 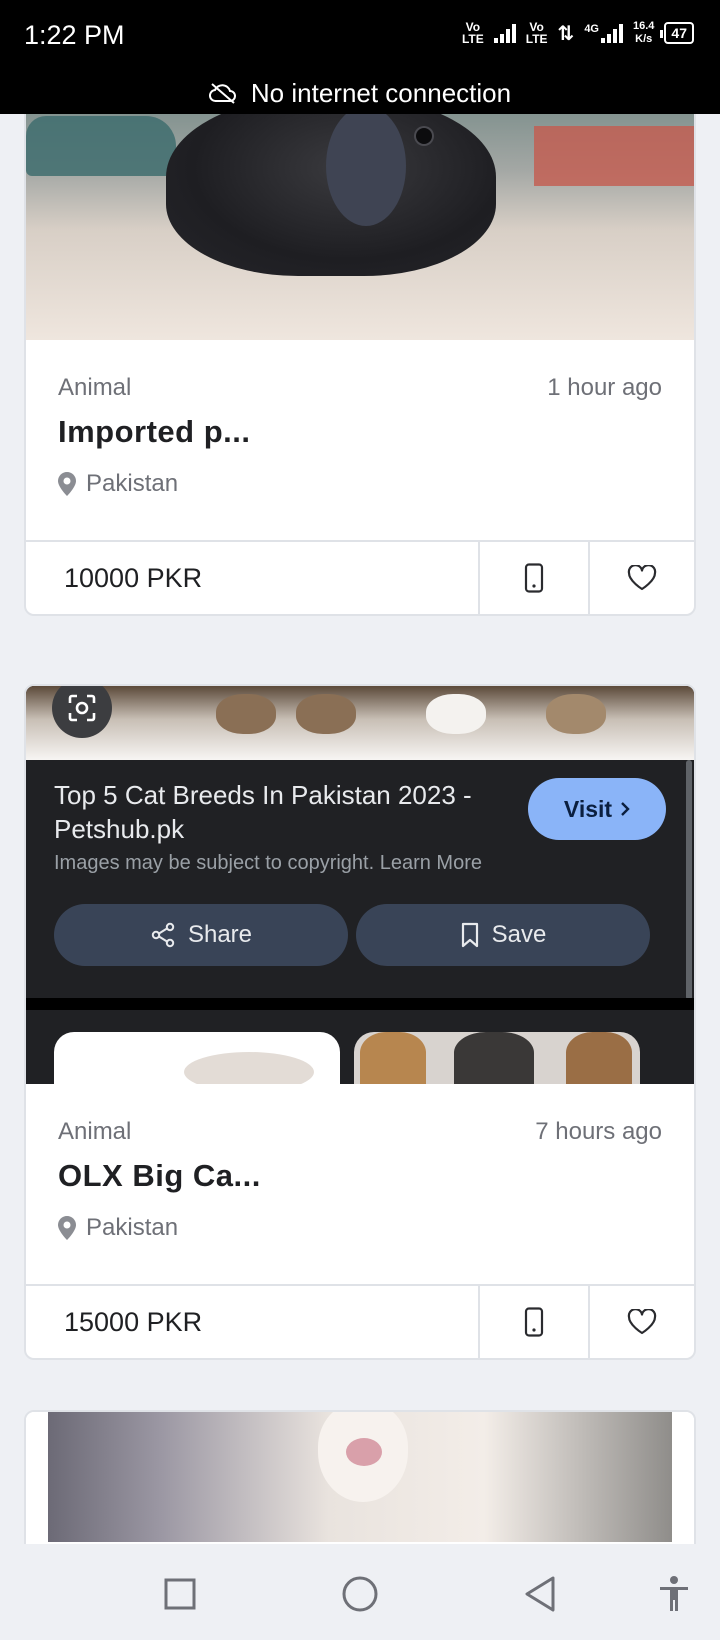 I want to click on save-button: Save, so click(x=503, y=935).